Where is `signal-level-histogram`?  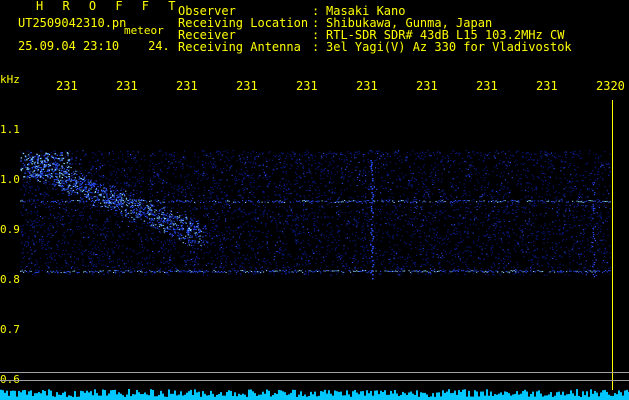 signal-level-histogram is located at coordinates (314, 394).